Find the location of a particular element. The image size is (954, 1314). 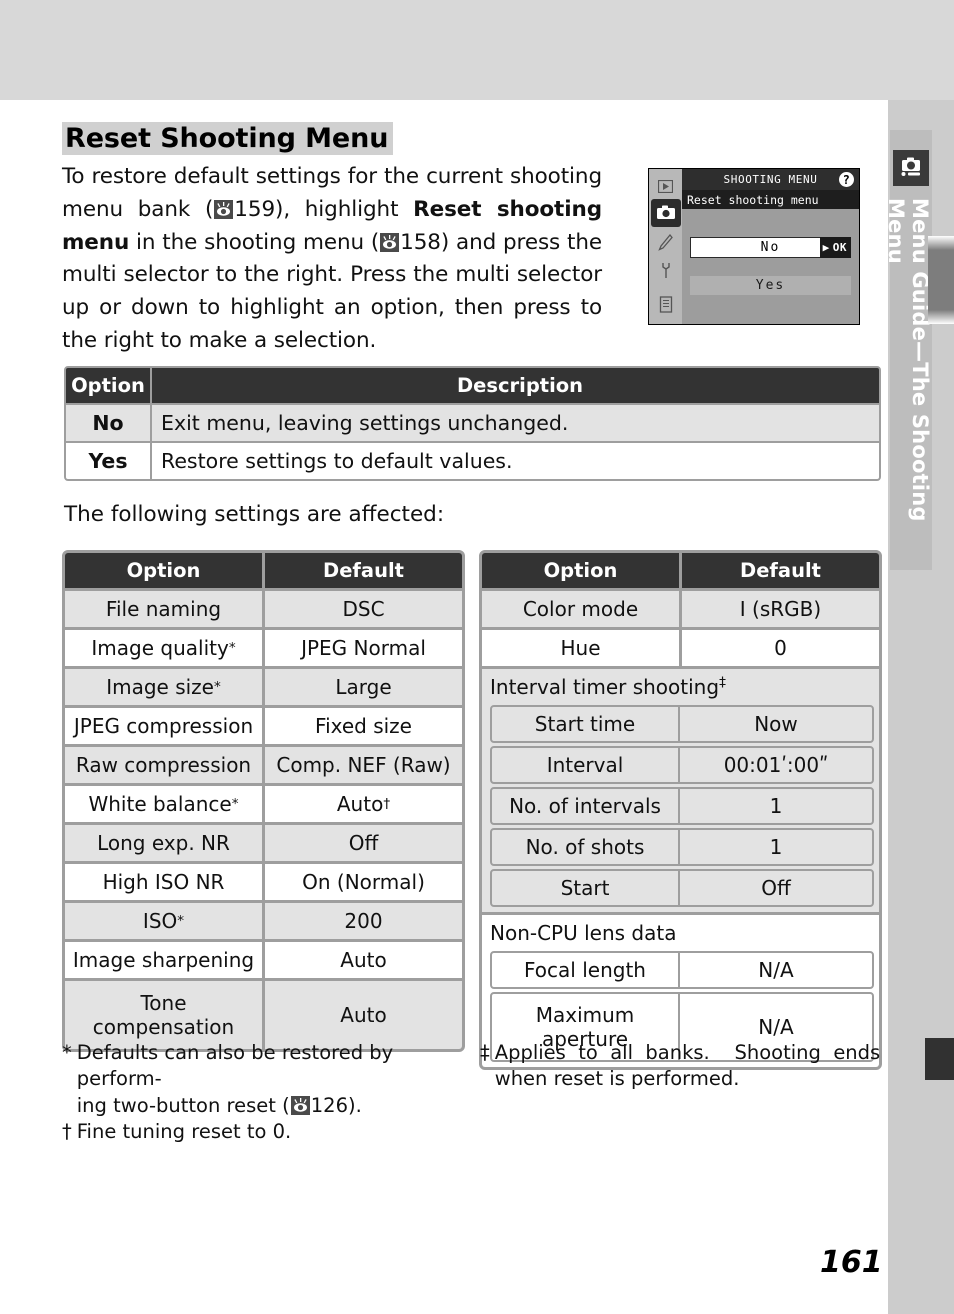

table-row: No. of shots 1 is located at coordinates (682, 847).